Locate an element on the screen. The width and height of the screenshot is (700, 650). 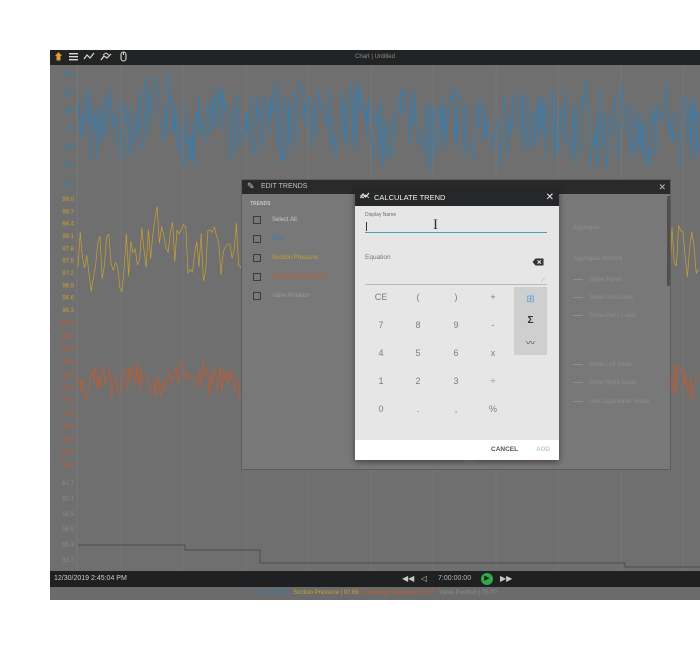
keypad-key: - is located at coordinates (493, 325).